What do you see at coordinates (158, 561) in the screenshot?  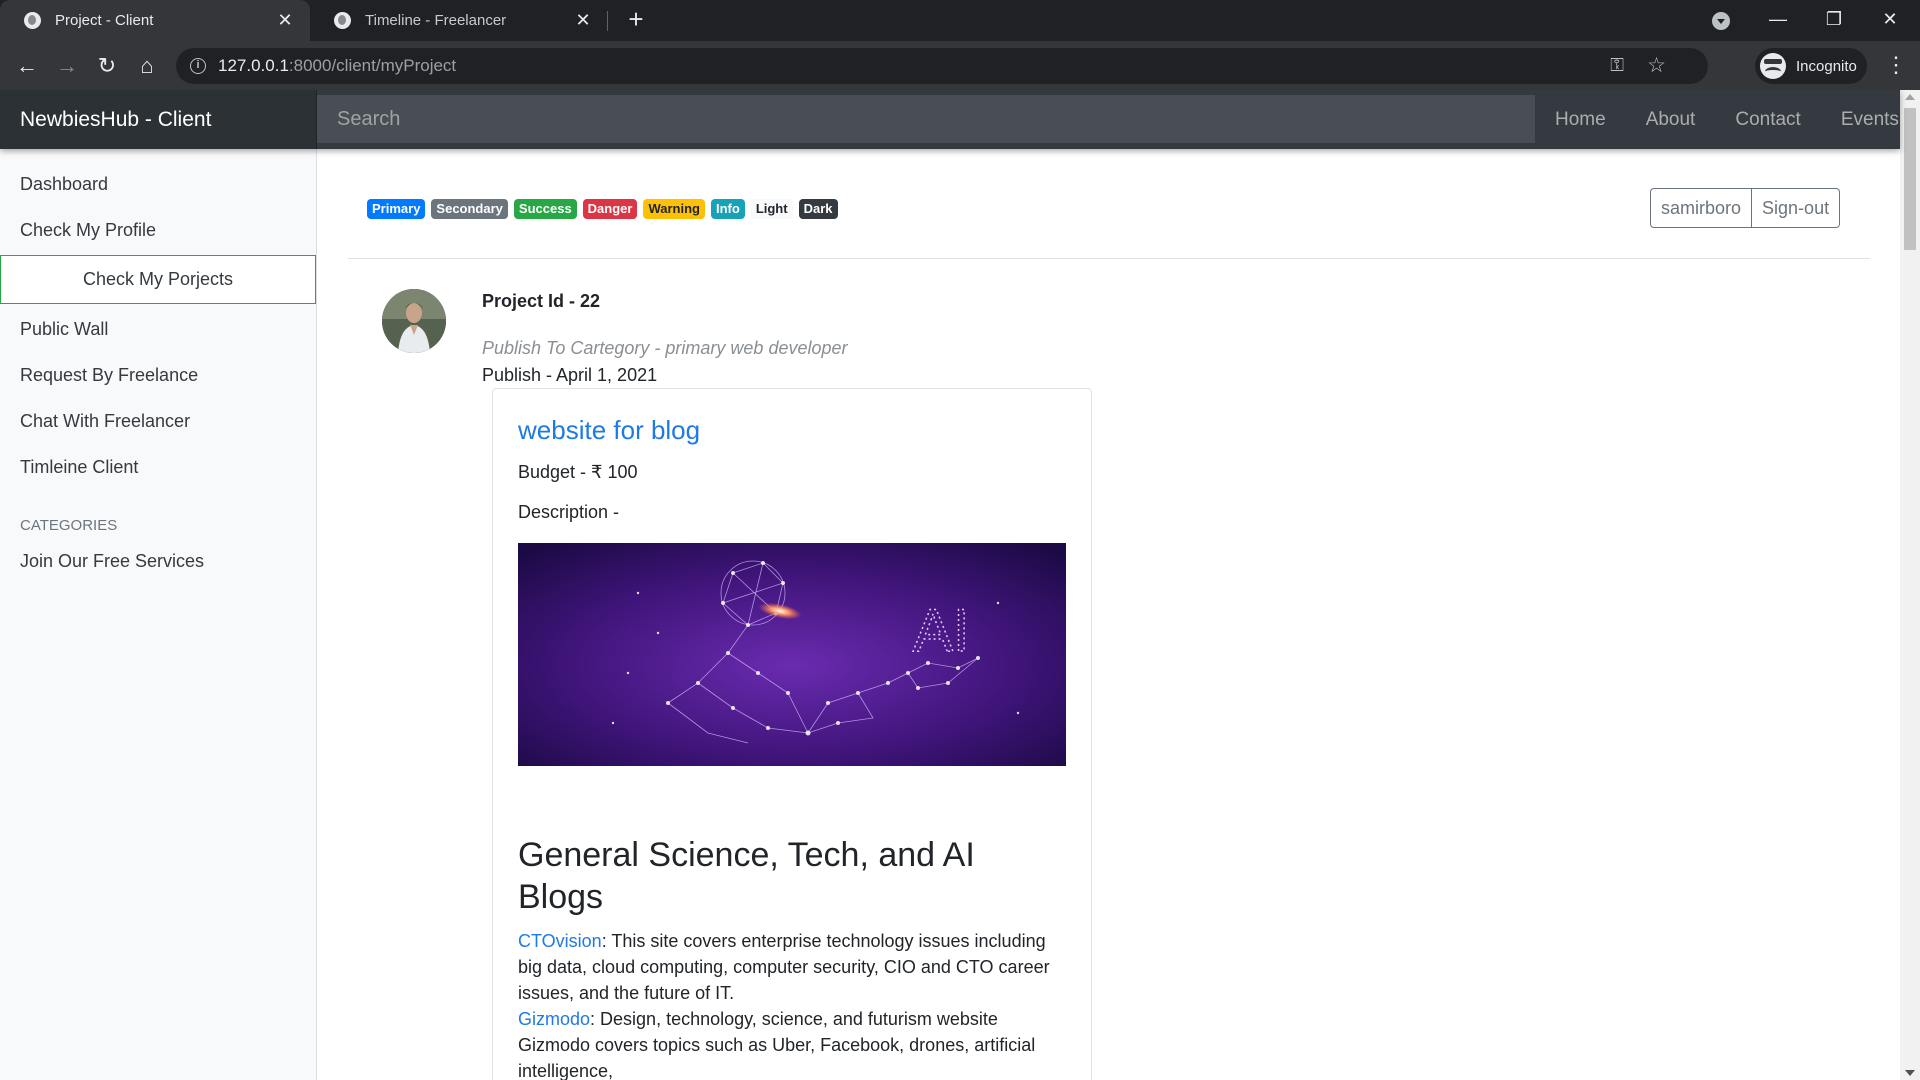 I see `sidebar-item-free-services: Join Our Free Services` at bounding box center [158, 561].